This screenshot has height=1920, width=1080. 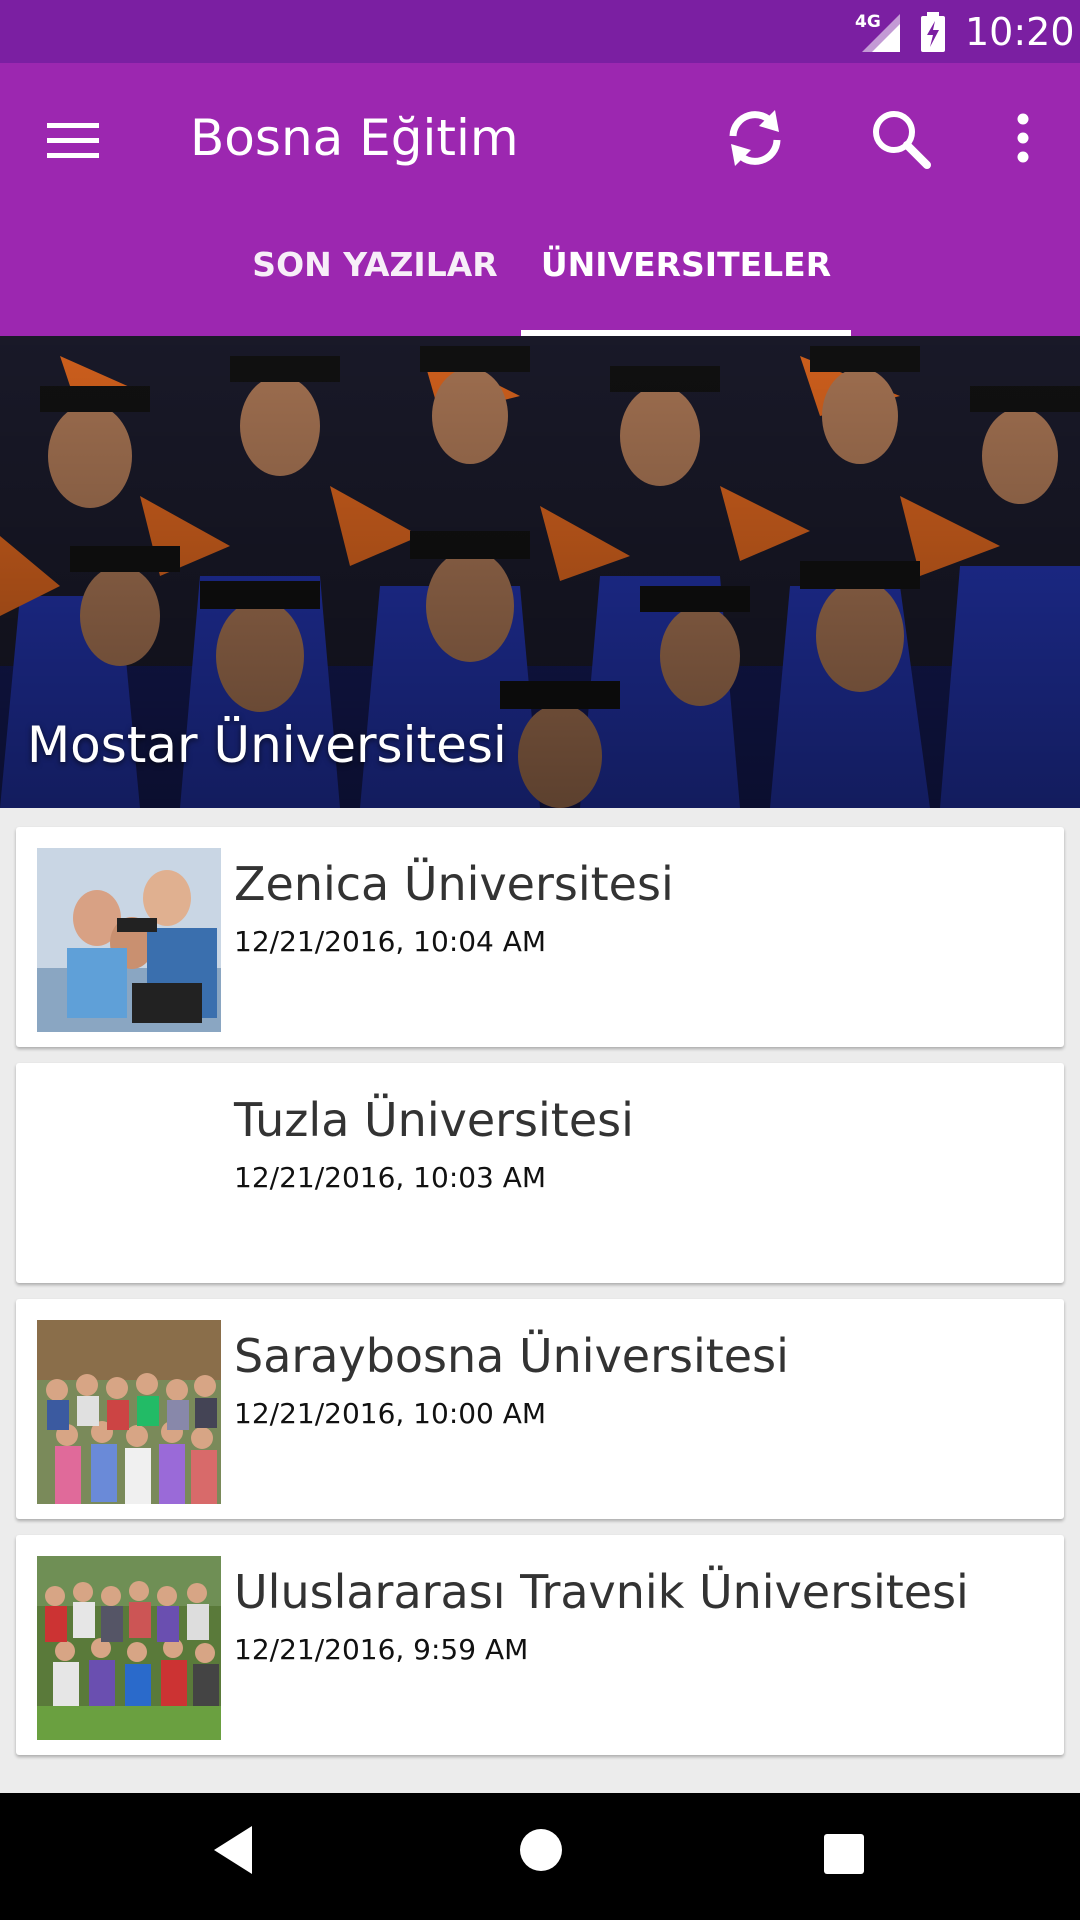 What do you see at coordinates (686, 284) in the screenshot?
I see `tab-universiteler: ÜNIVERSITELER` at bounding box center [686, 284].